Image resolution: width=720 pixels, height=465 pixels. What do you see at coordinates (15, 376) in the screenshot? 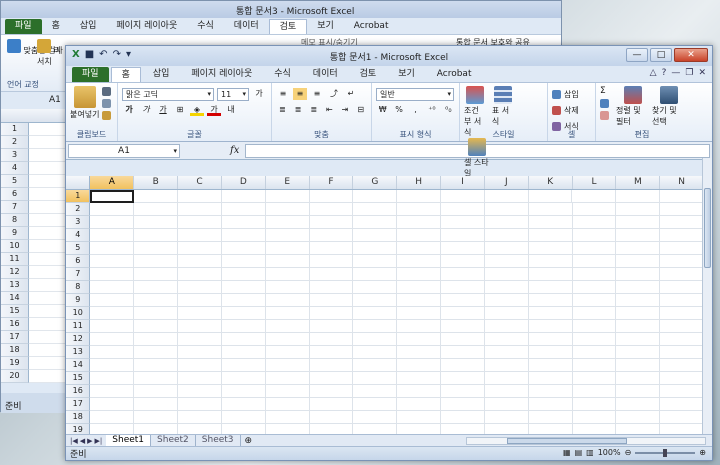
I see `back-row-header: 20` at bounding box center [15, 376].